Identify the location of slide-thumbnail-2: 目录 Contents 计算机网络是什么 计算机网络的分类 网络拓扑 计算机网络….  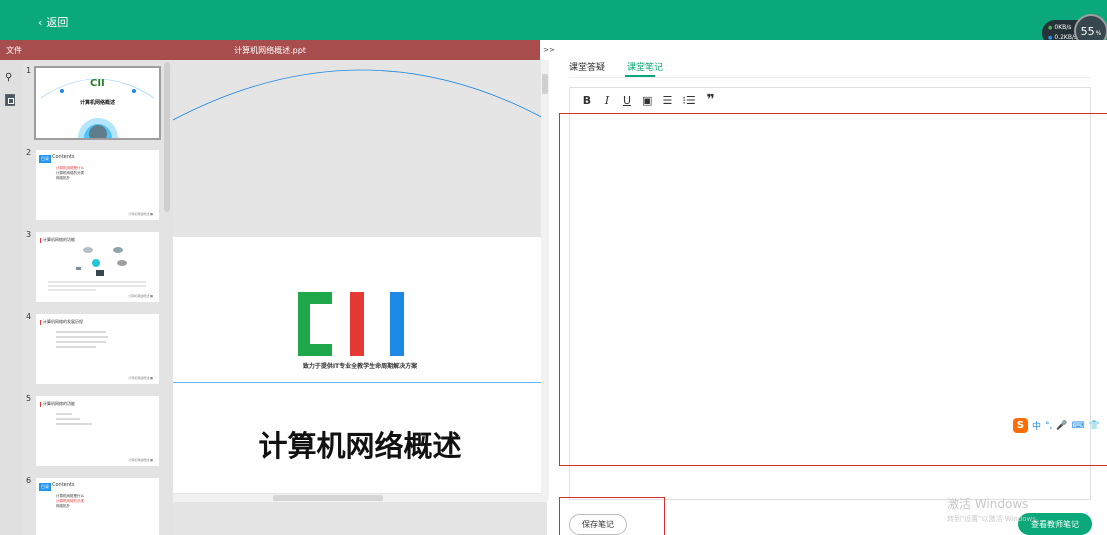
(97, 185).